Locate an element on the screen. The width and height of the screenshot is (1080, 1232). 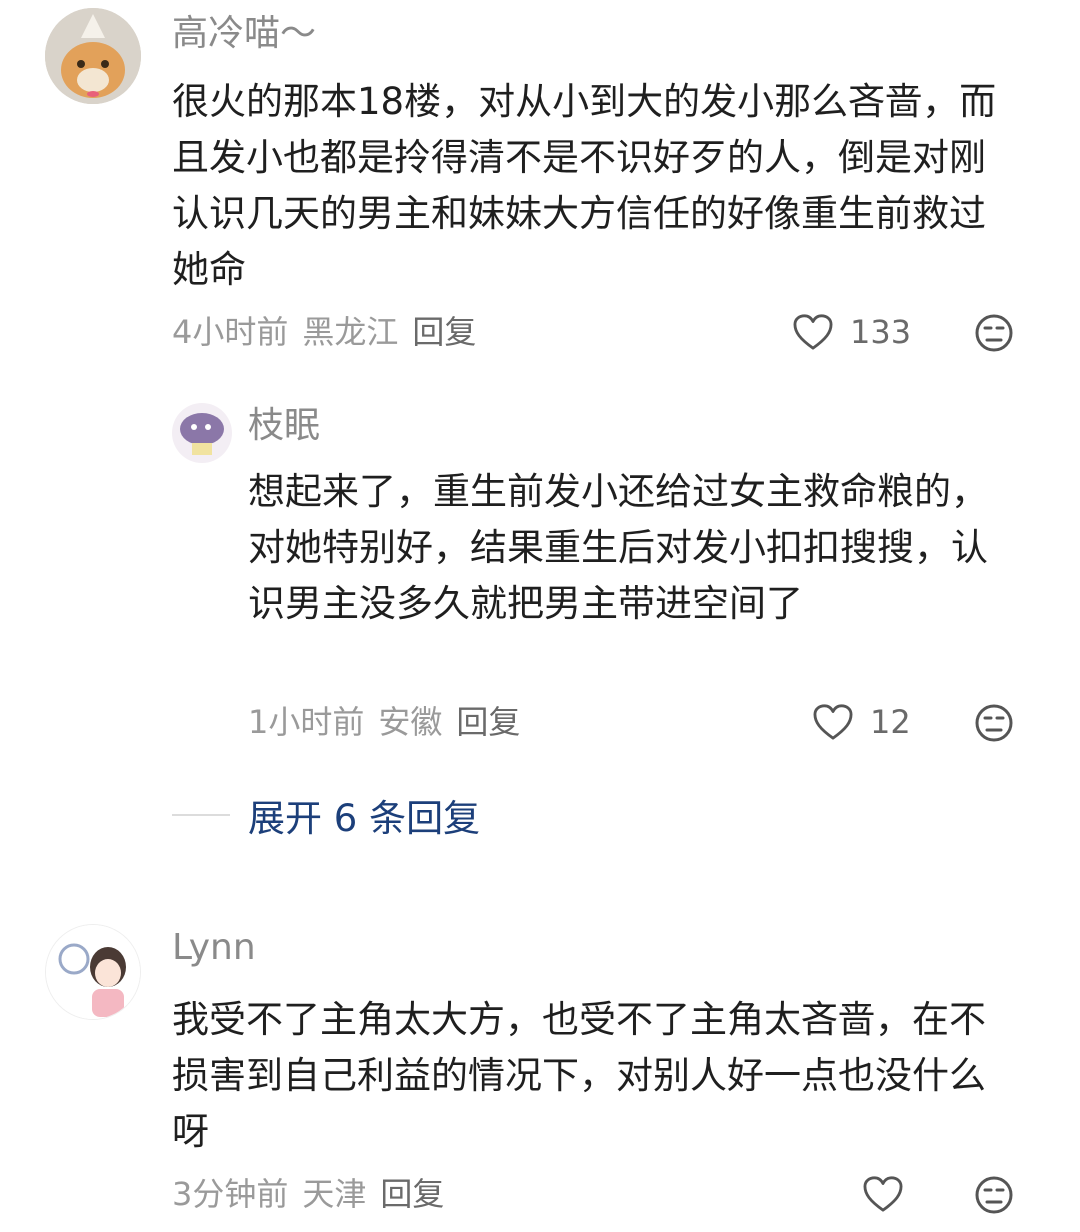
like-button: 133 is located at coordinates (851, 332).